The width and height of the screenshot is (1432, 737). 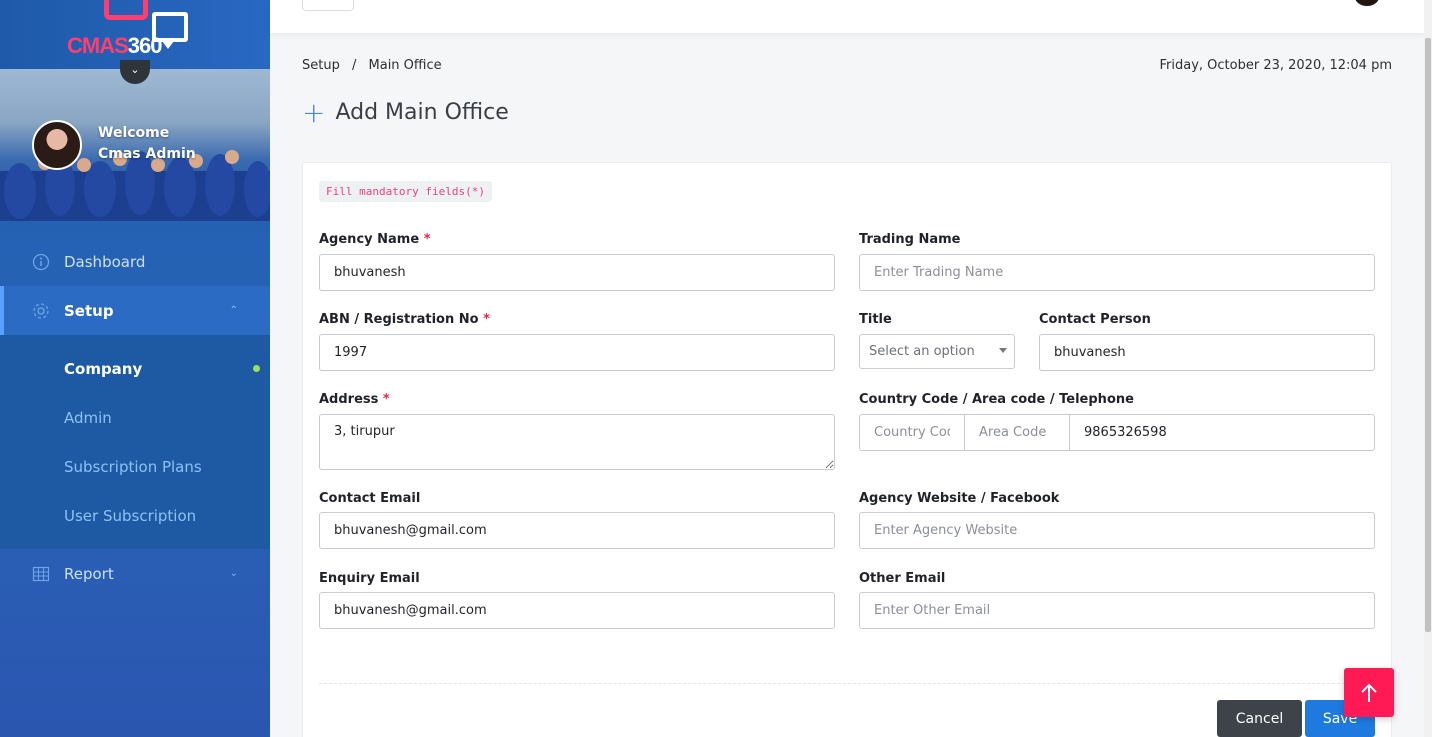 I want to click on other-email-label: Other Email, so click(x=902, y=578).